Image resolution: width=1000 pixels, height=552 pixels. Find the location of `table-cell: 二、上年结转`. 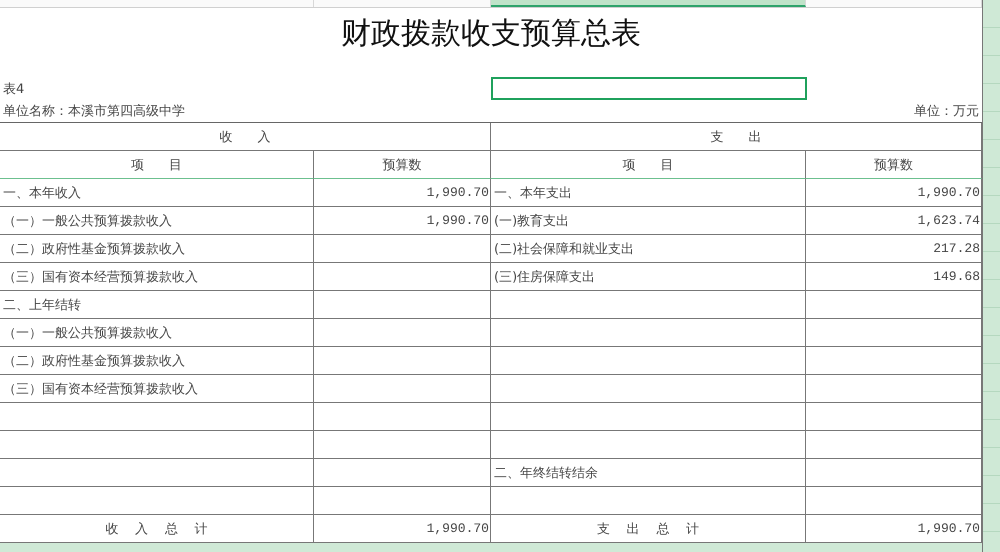

table-cell: 二、上年结转 is located at coordinates (157, 305).